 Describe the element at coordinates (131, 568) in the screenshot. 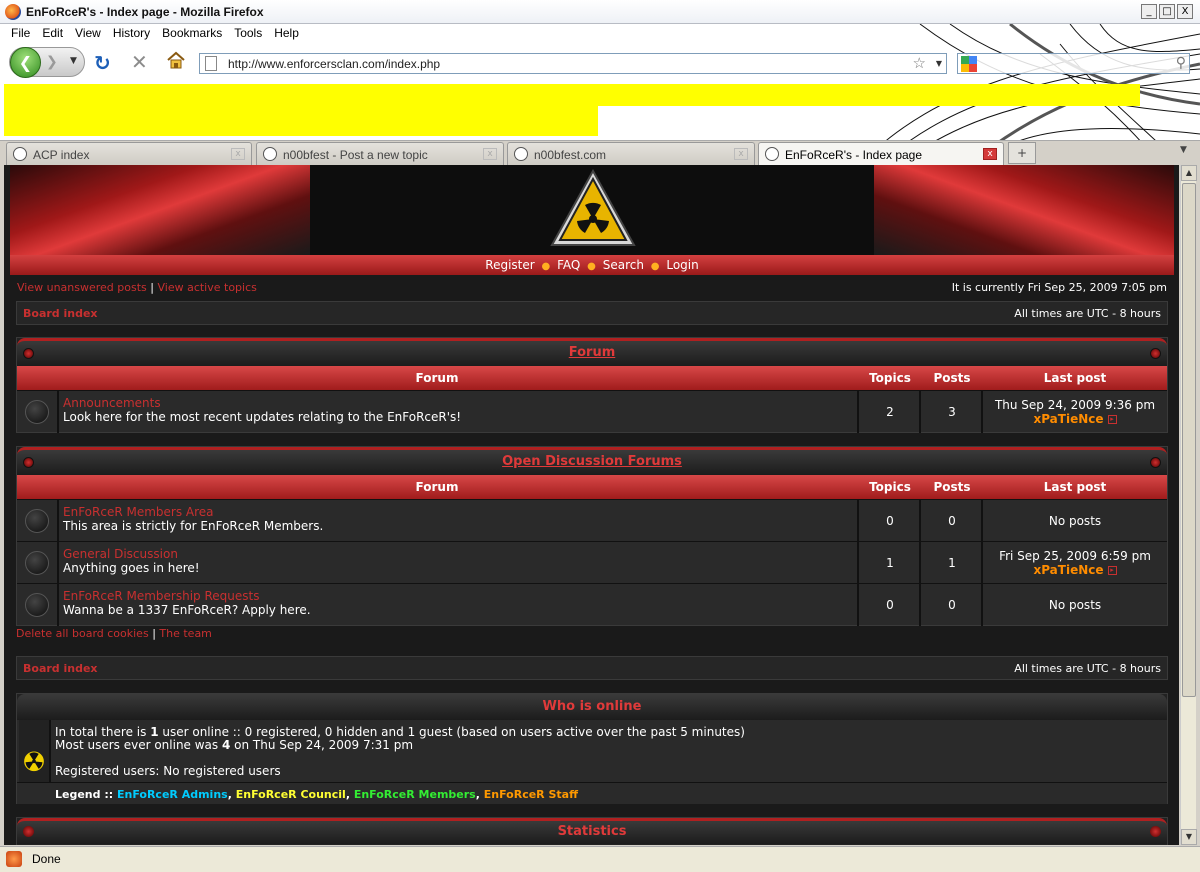

I see `forum-description: Anything goes in here!` at that location.